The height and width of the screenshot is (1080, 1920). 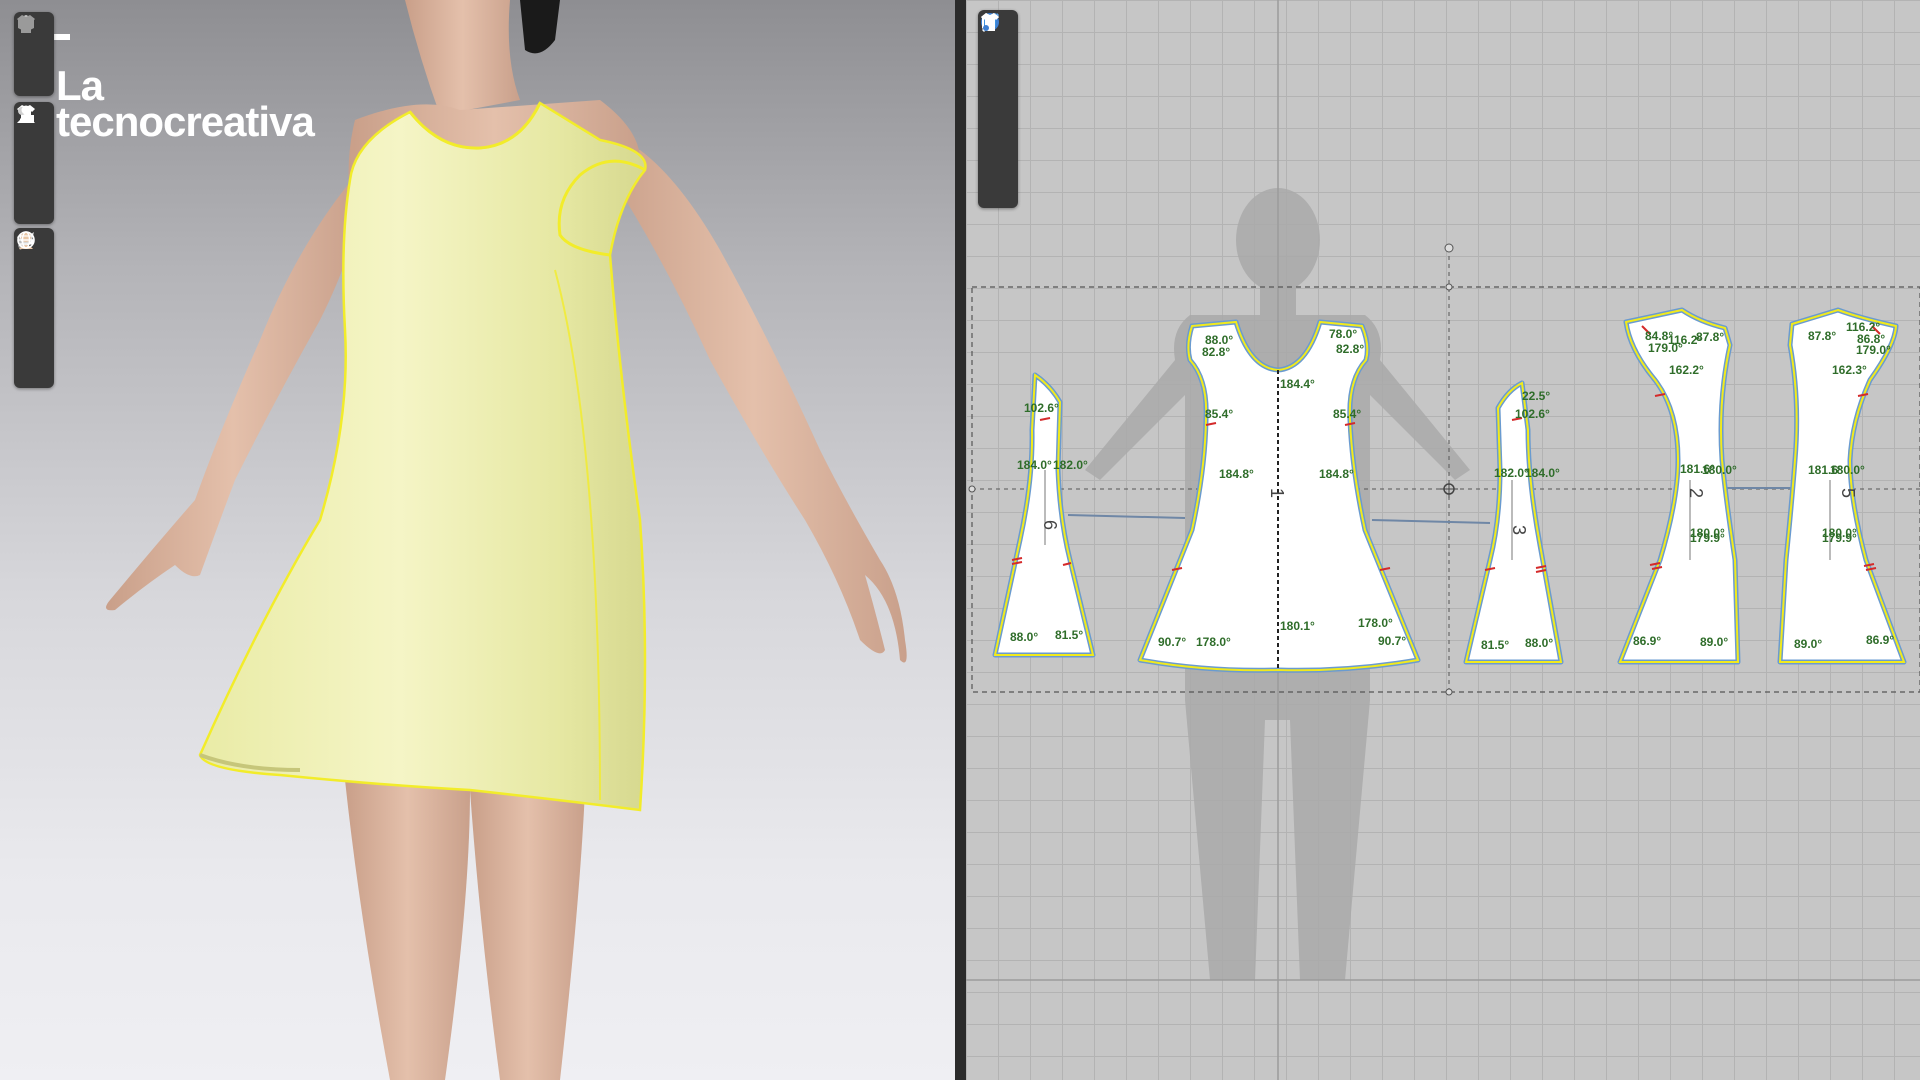 What do you see at coordinates (1375, 623) in the screenshot?
I see `piece-1-angle-12: 178.0°` at bounding box center [1375, 623].